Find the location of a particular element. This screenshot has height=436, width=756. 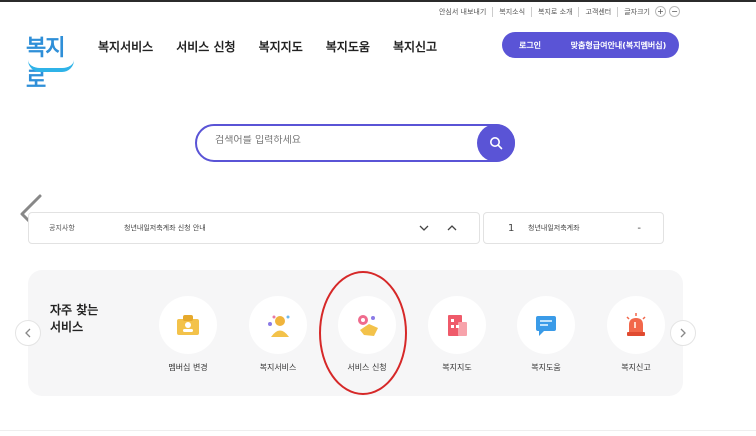

service-name: 복지신고 is located at coordinates (636, 367).